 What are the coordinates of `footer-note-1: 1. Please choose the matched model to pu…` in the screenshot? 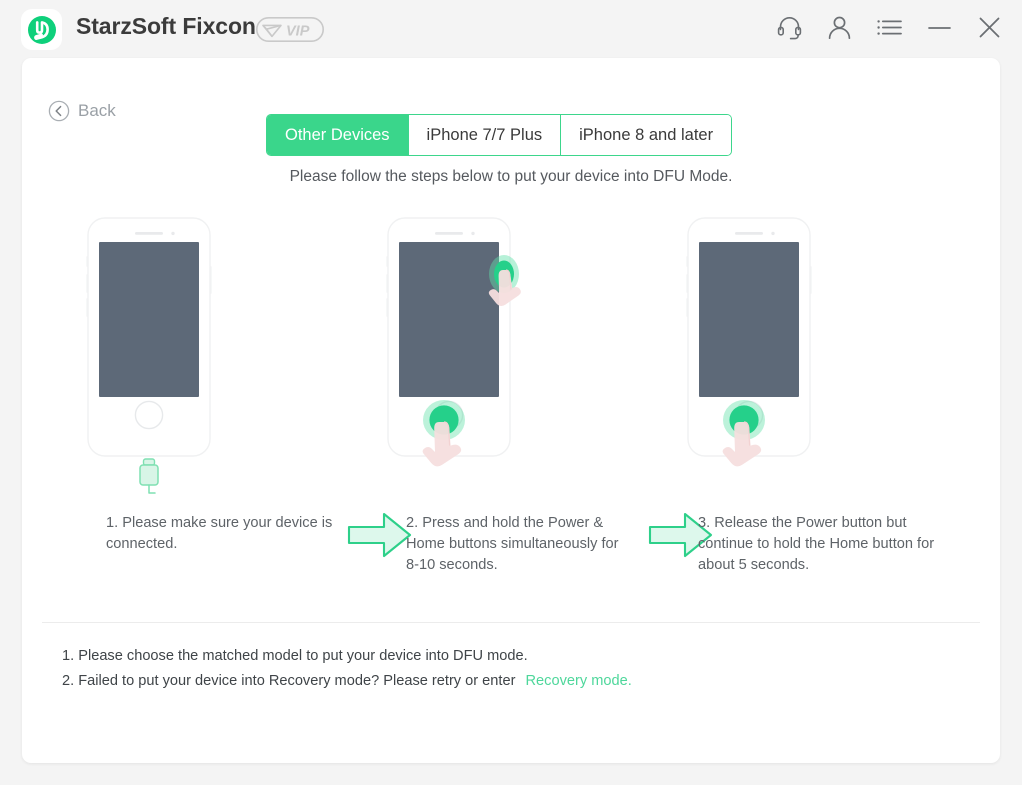 It's located at (295, 656).